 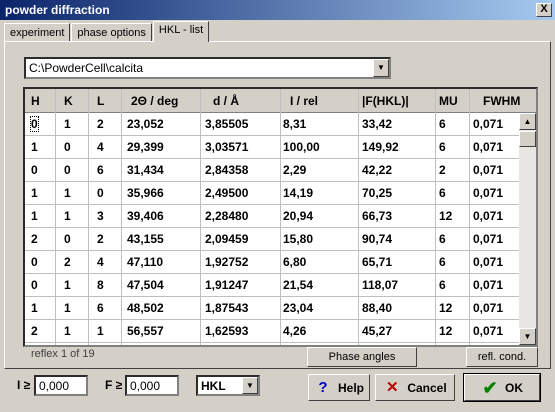 I want to click on scroll-thumb, so click(x=527, y=139).